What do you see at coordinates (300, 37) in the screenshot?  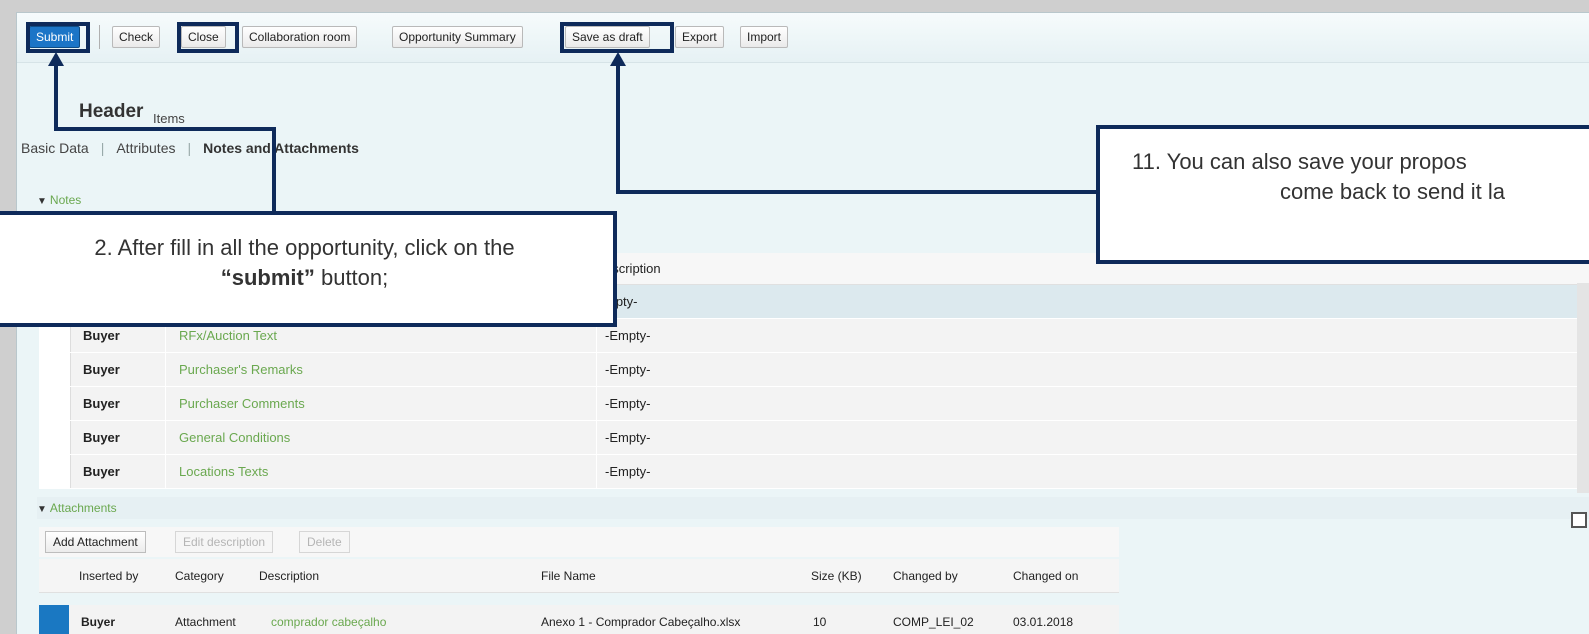 I see `collaboration-room-button: Collaboration room` at bounding box center [300, 37].